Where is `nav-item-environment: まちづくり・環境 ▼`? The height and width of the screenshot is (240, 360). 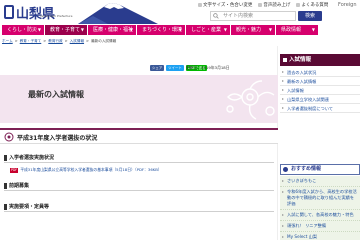 nav-item-environment: まちづくり・環境 ▼ is located at coordinates (161, 30).